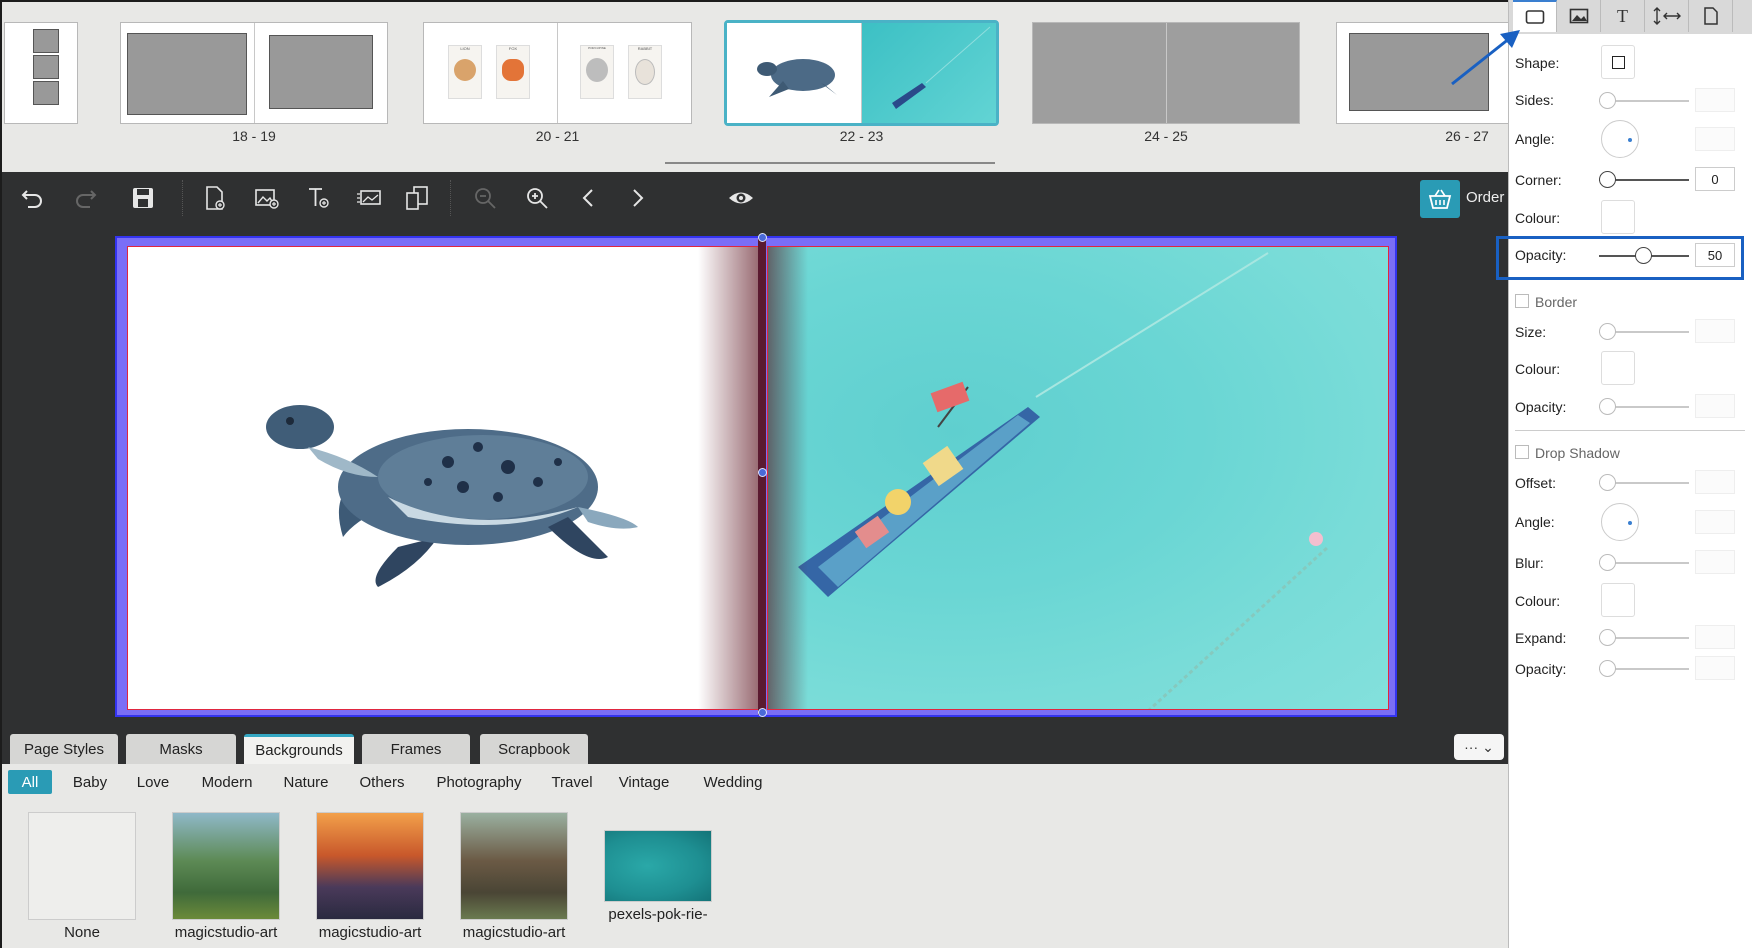  I want to click on tab-scrapbook: Scrapbook, so click(534, 749).